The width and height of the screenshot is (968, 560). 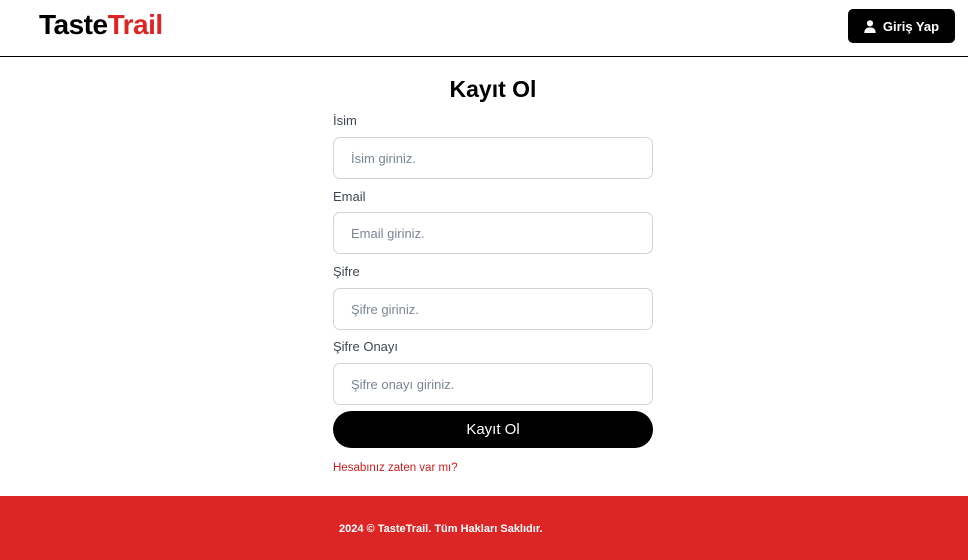 I want to click on copyright-text: 2024 © TasteTrail. Tüm Hakları Saklıdır., so click(x=441, y=529).